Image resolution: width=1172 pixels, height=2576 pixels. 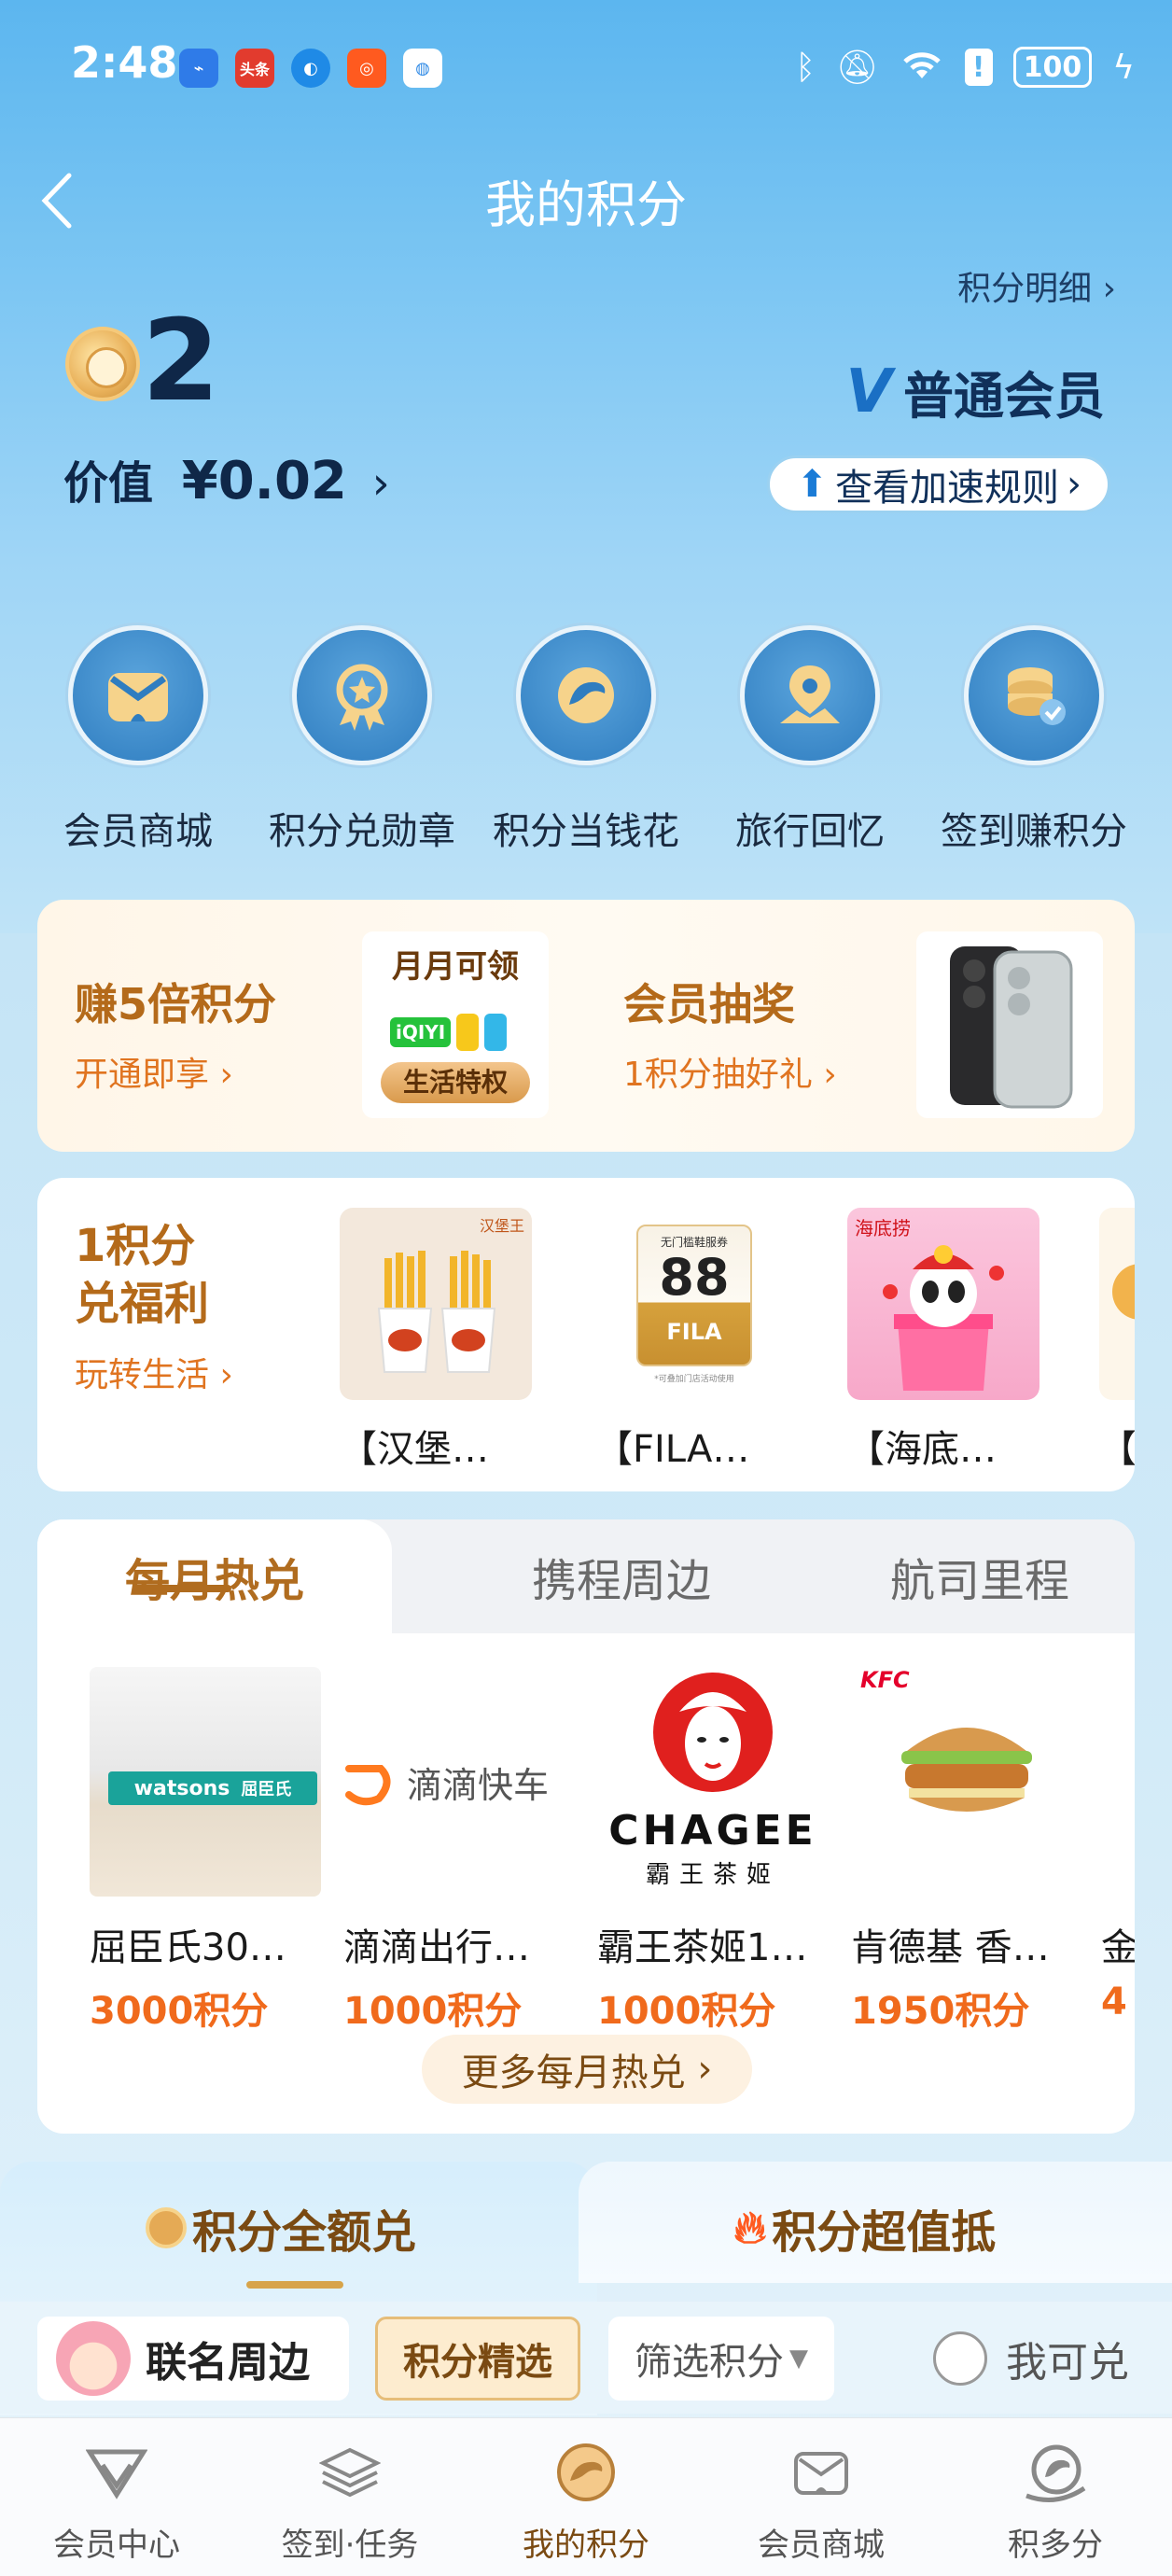 I want to click on nav-label: 我的积分, so click(x=586, y=2545).